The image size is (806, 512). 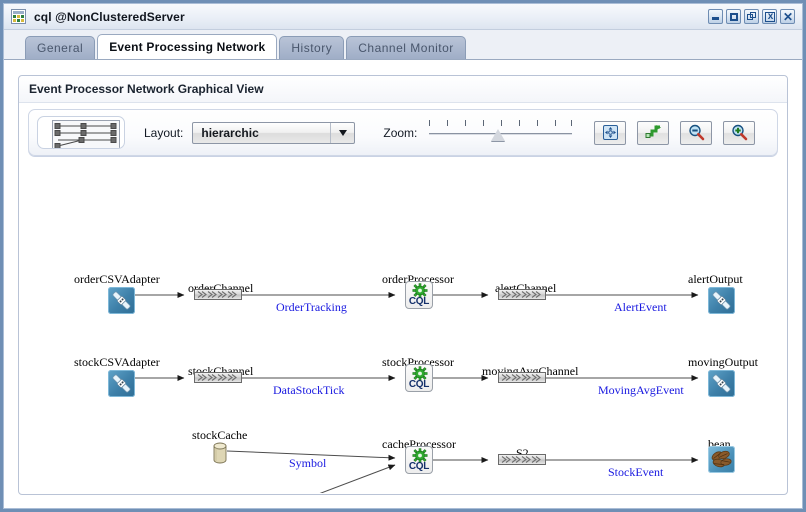 I want to click on tab-history: History, so click(x=312, y=48).